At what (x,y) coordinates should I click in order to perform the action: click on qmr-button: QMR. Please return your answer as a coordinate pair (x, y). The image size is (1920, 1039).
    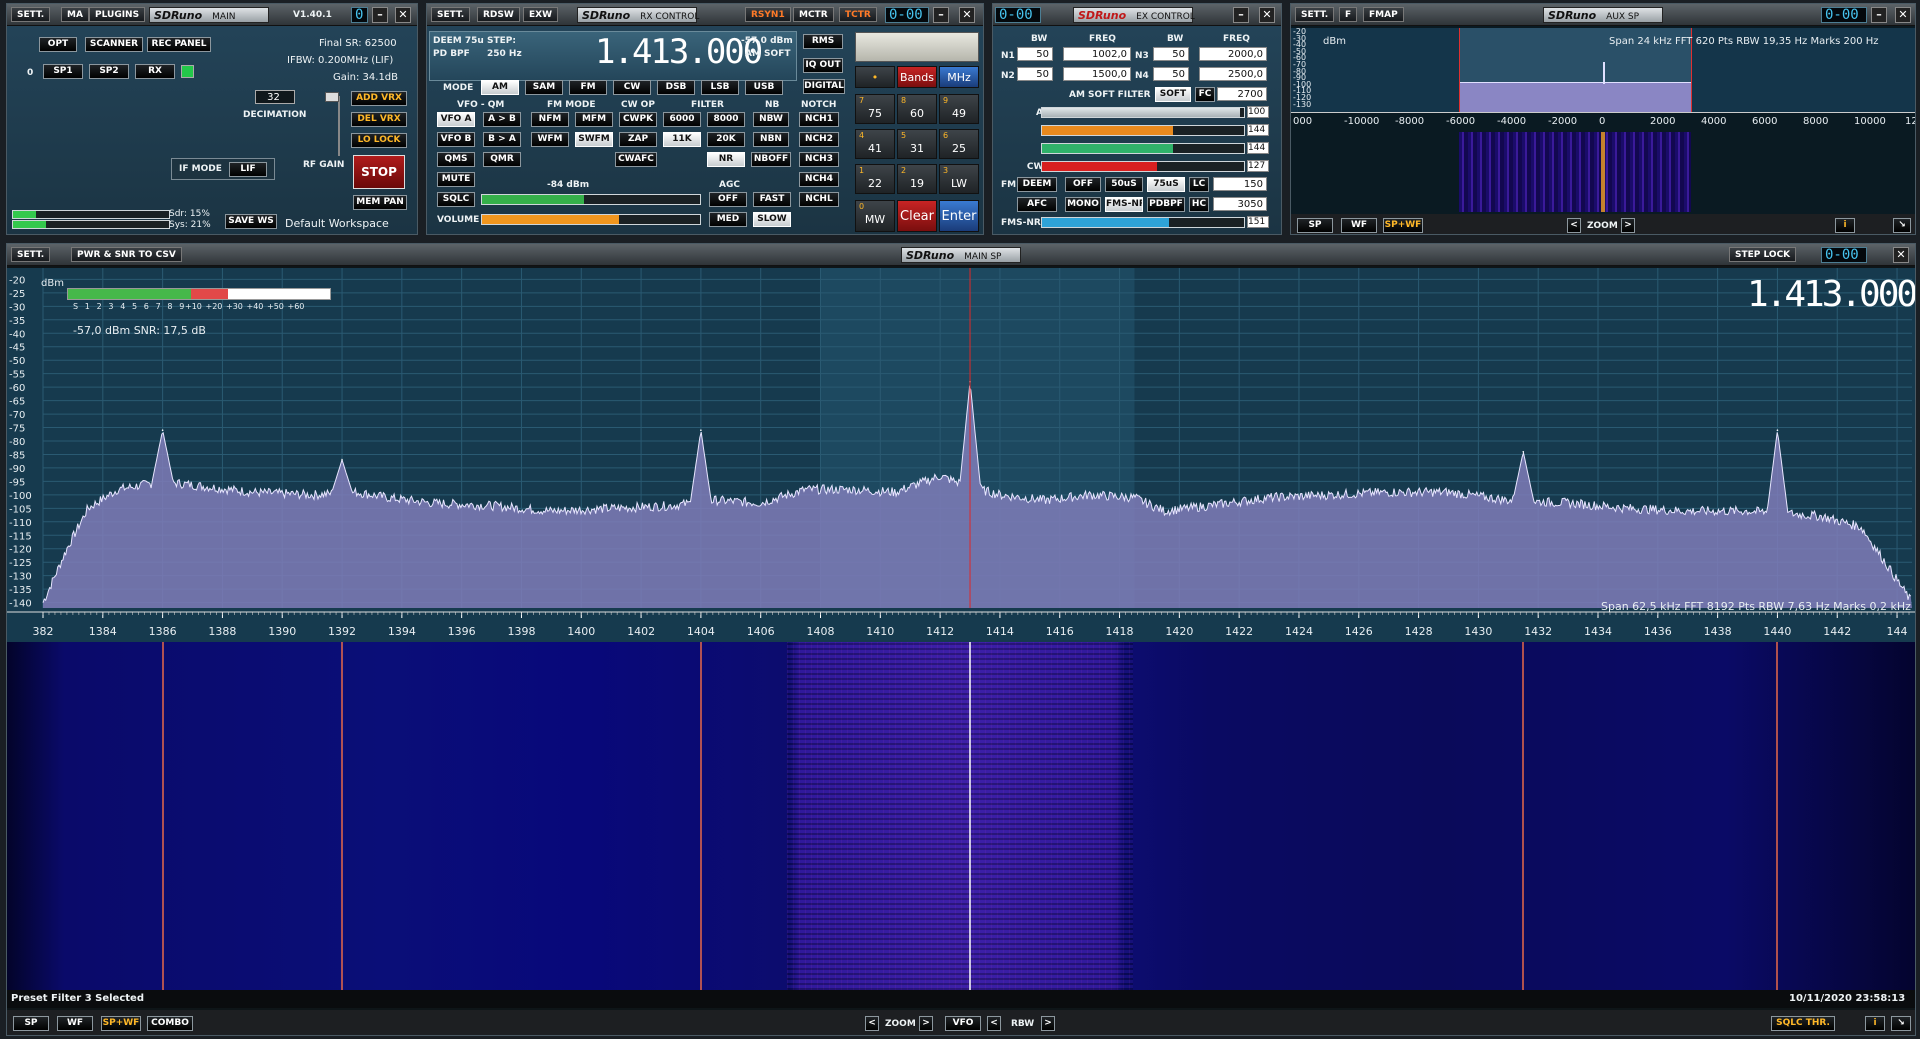
    Looking at the image, I should click on (502, 159).